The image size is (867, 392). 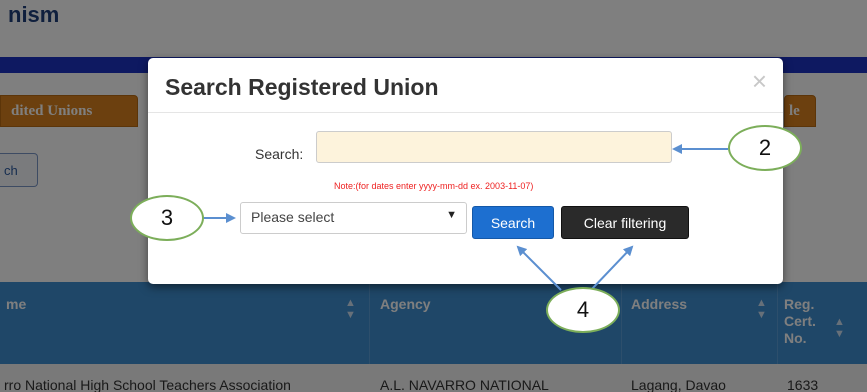 What do you see at coordinates (494, 147) in the screenshot?
I see `search-input` at bounding box center [494, 147].